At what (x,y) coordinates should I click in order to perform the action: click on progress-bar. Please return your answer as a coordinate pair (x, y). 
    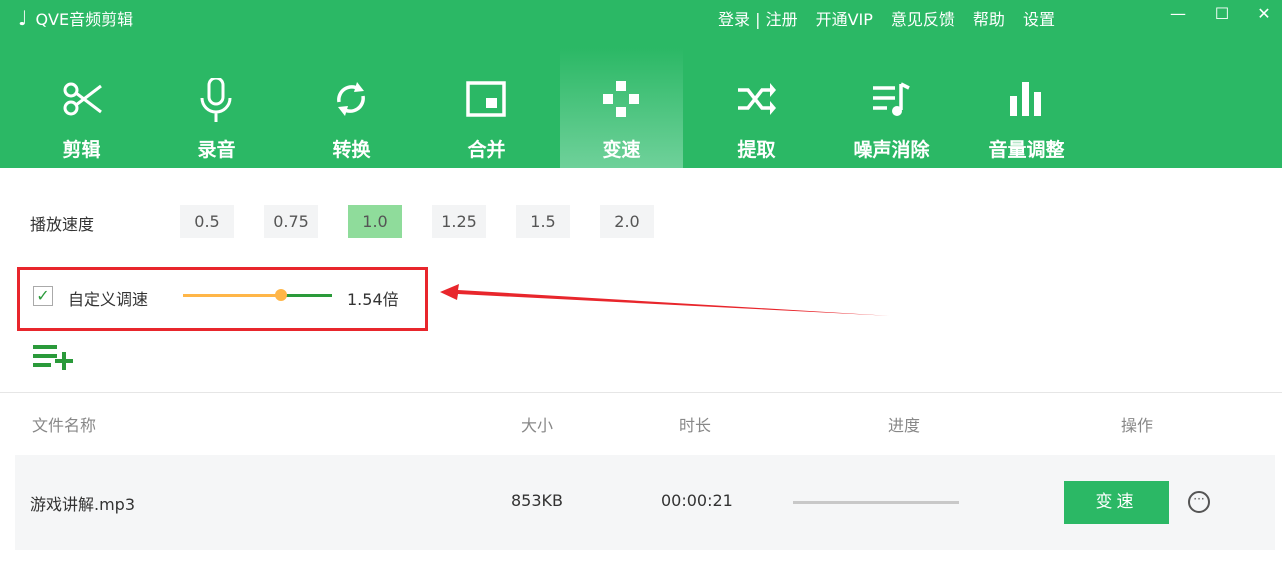
    Looking at the image, I should click on (876, 502).